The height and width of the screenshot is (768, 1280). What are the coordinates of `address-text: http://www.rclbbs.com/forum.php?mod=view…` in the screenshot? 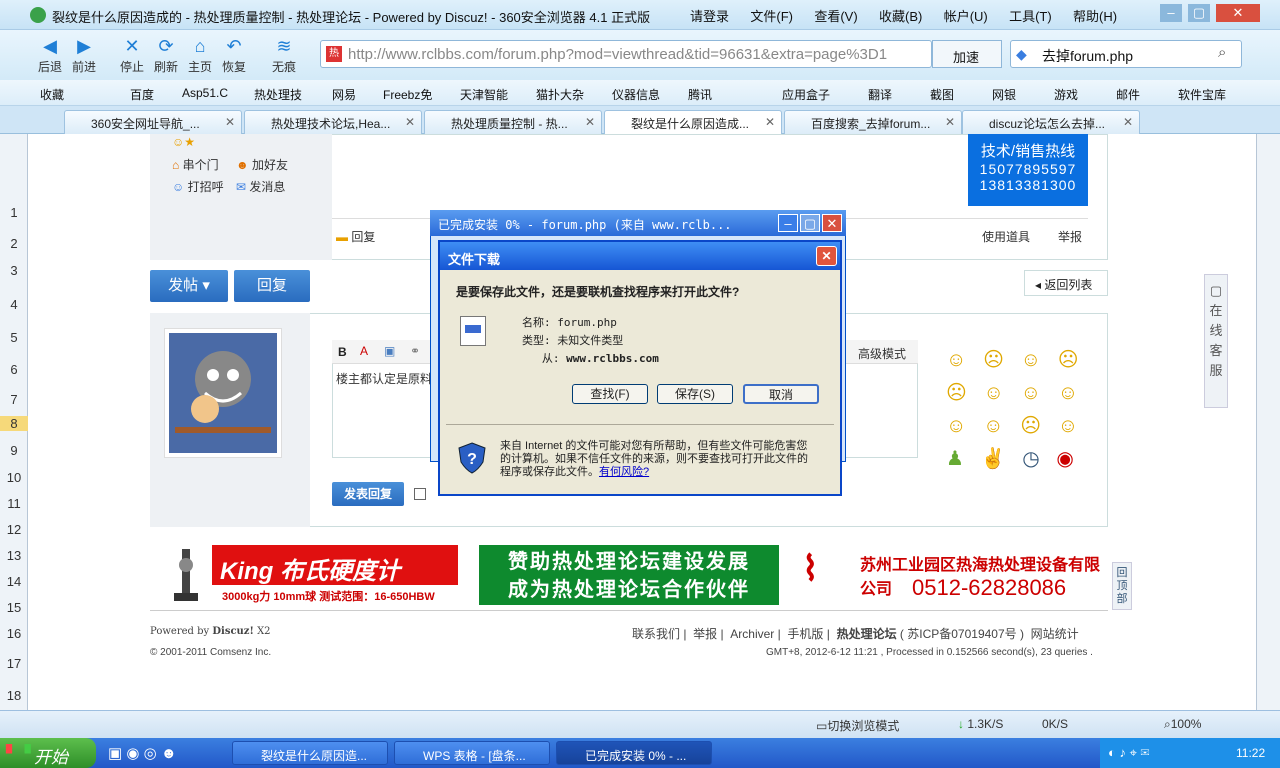 It's located at (617, 54).